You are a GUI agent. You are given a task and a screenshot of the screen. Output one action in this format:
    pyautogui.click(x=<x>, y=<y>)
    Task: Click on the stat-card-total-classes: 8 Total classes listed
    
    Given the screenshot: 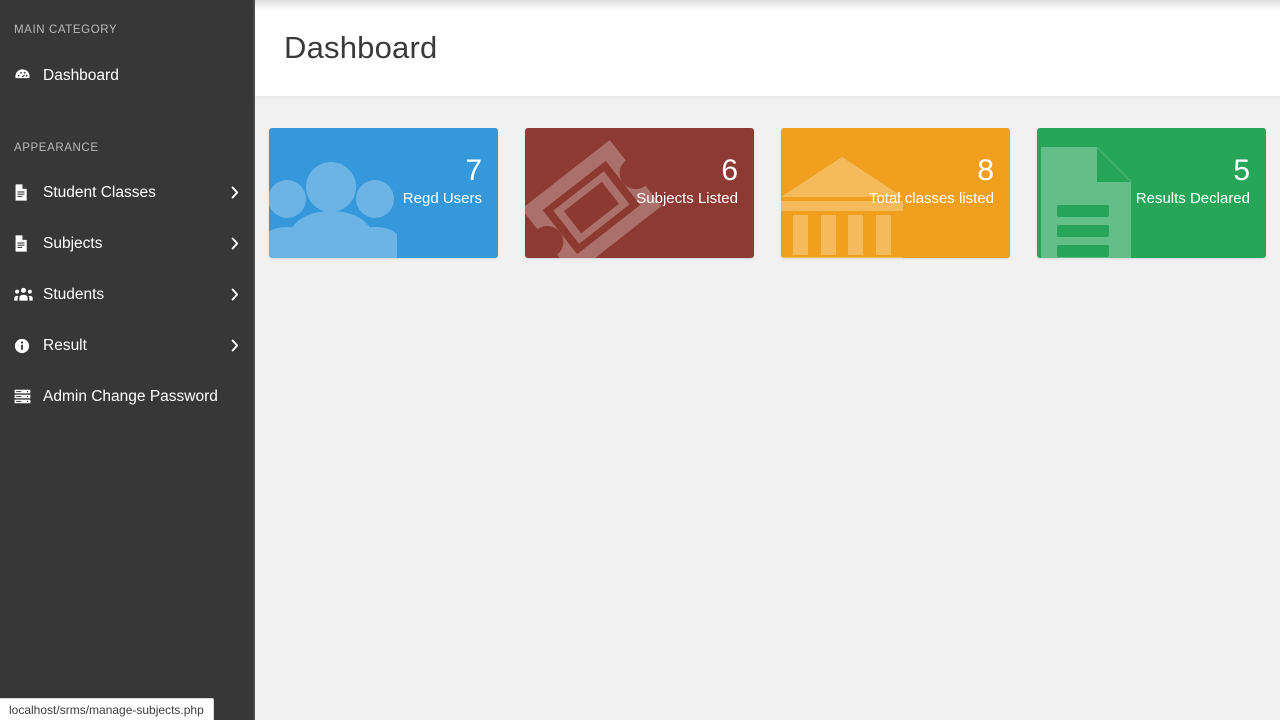 What is the action you would take?
    pyautogui.click(x=895, y=193)
    